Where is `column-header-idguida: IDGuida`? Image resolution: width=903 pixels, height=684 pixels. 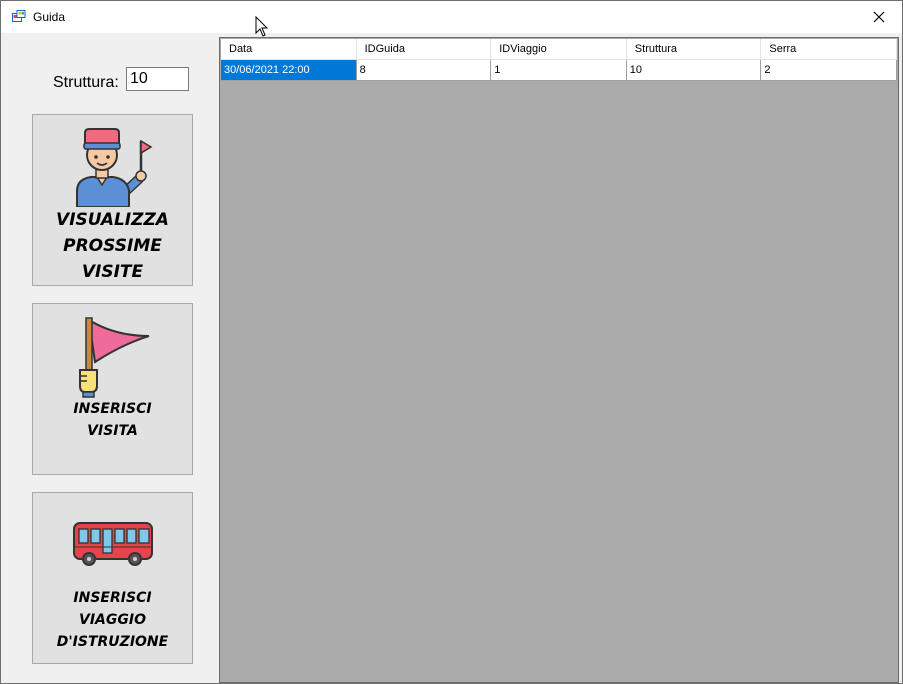
column-header-idguida: IDGuida is located at coordinates (424, 49).